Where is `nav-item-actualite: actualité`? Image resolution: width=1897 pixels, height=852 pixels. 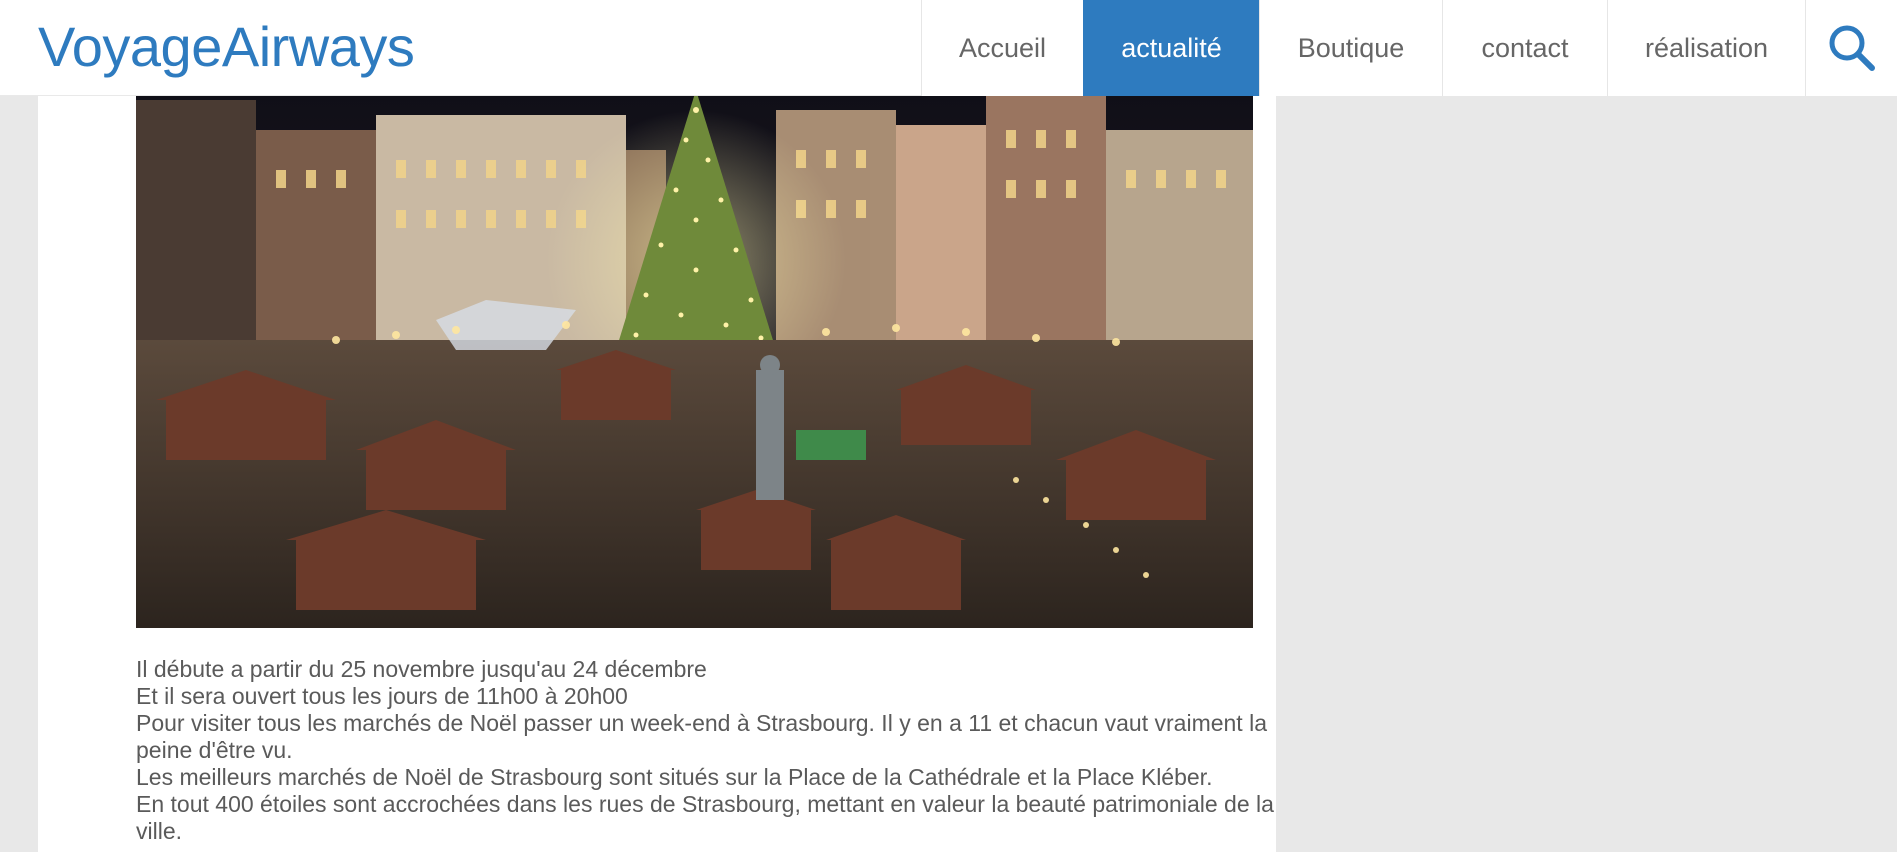 nav-item-actualite: actualité is located at coordinates (1171, 48).